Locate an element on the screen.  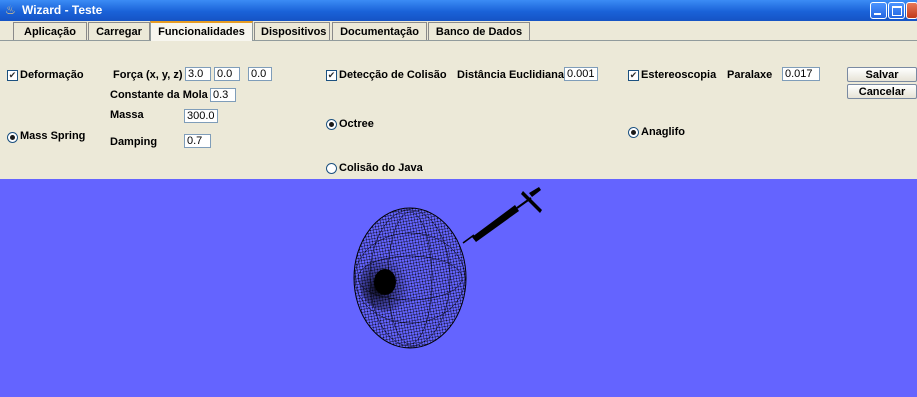
octree-label: Octree is located at coordinates (356, 124).